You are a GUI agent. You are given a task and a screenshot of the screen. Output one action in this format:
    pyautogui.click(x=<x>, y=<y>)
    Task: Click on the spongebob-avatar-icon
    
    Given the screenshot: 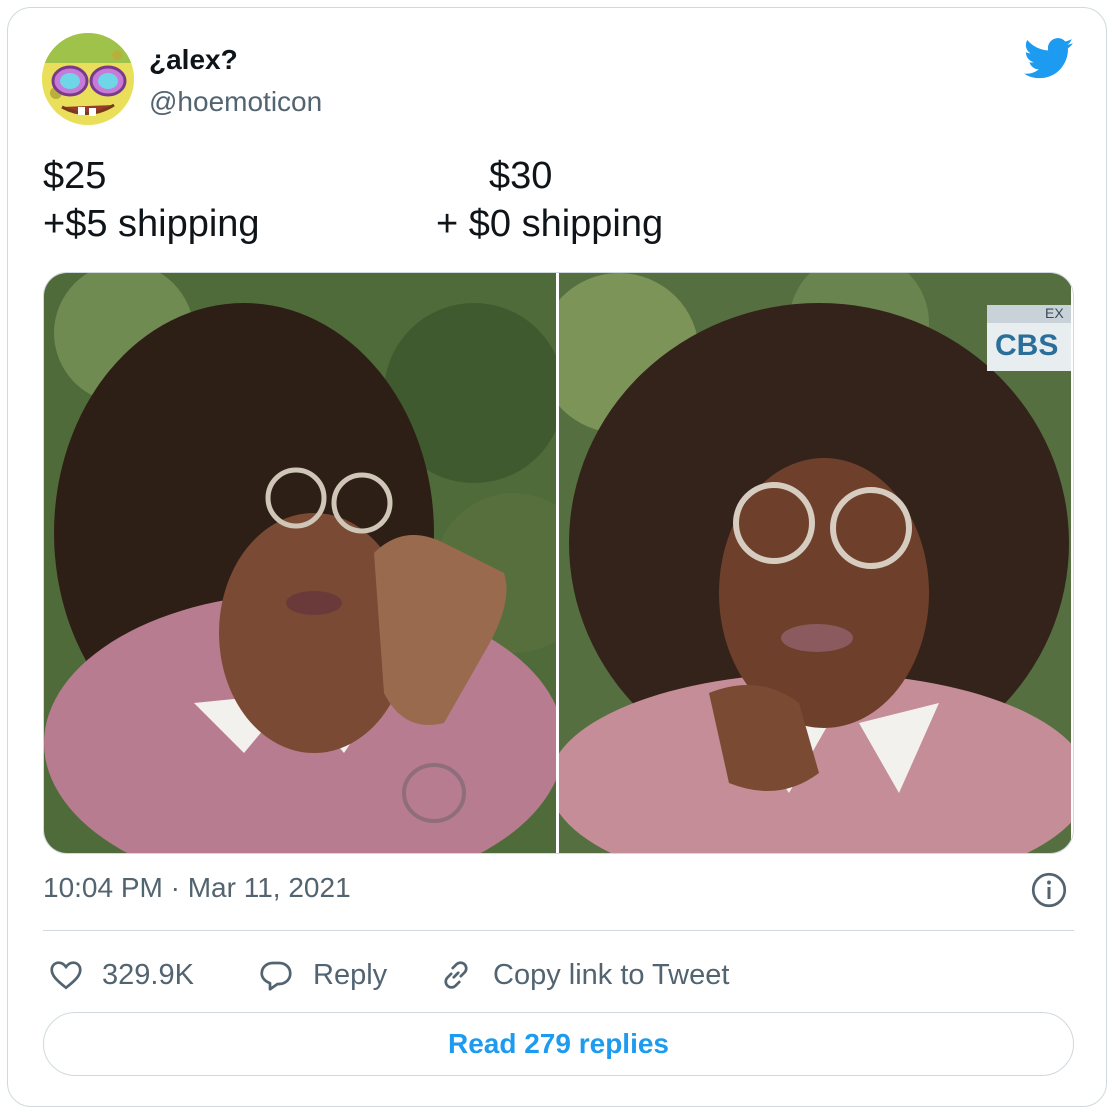 What is the action you would take?
    pyautogui.click(x=88, y=79)
    